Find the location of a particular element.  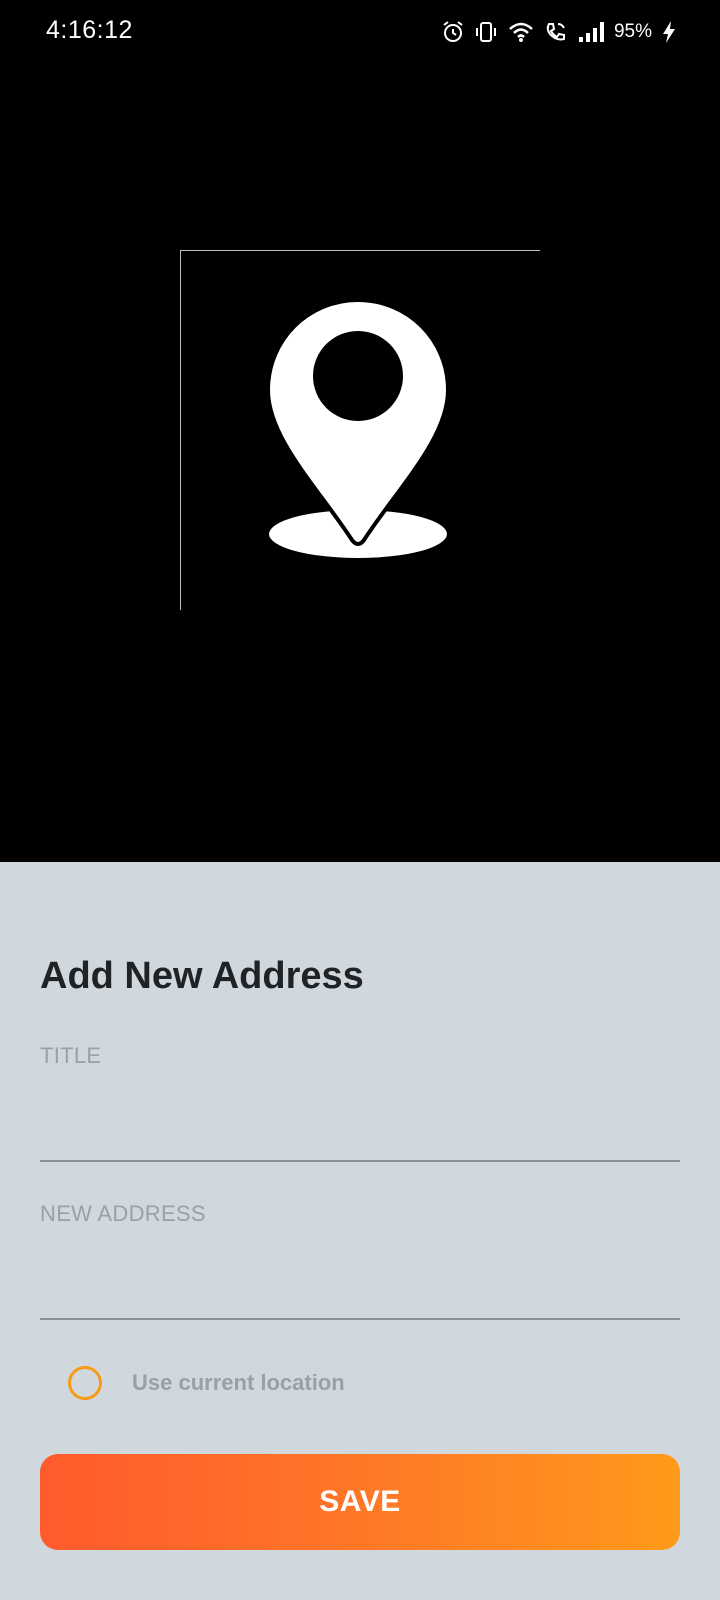

wifi-call-icon is located at coordinates (556, 32).